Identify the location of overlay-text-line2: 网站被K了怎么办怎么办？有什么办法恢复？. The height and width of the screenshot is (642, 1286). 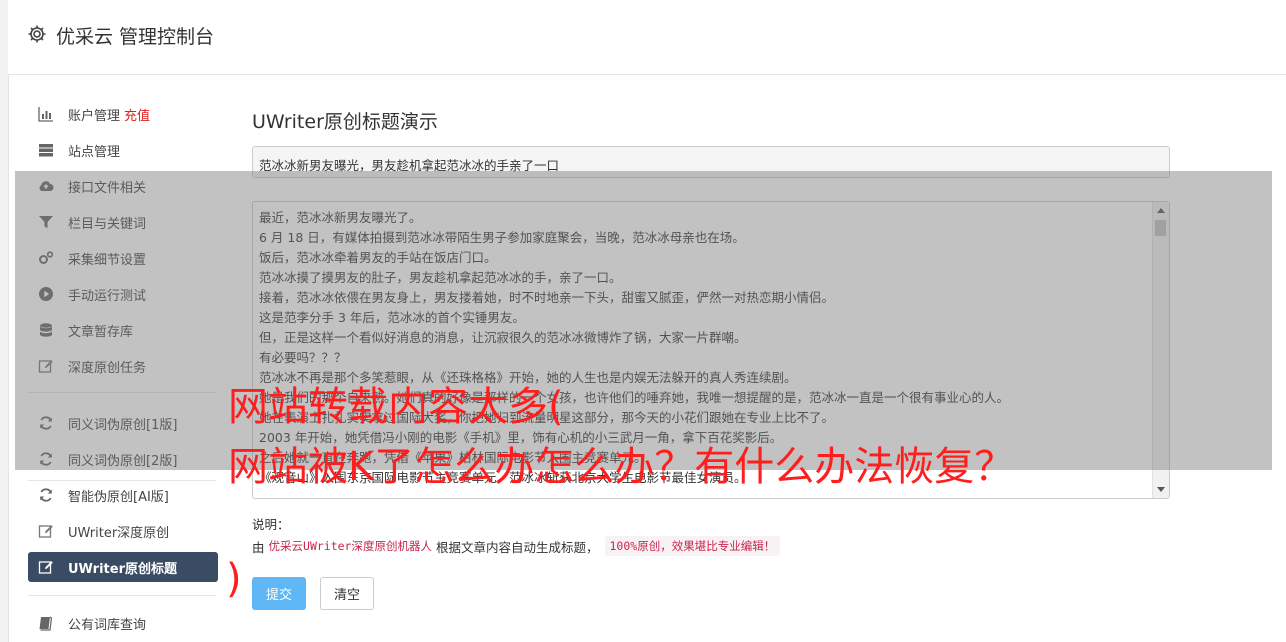
(621, 467).